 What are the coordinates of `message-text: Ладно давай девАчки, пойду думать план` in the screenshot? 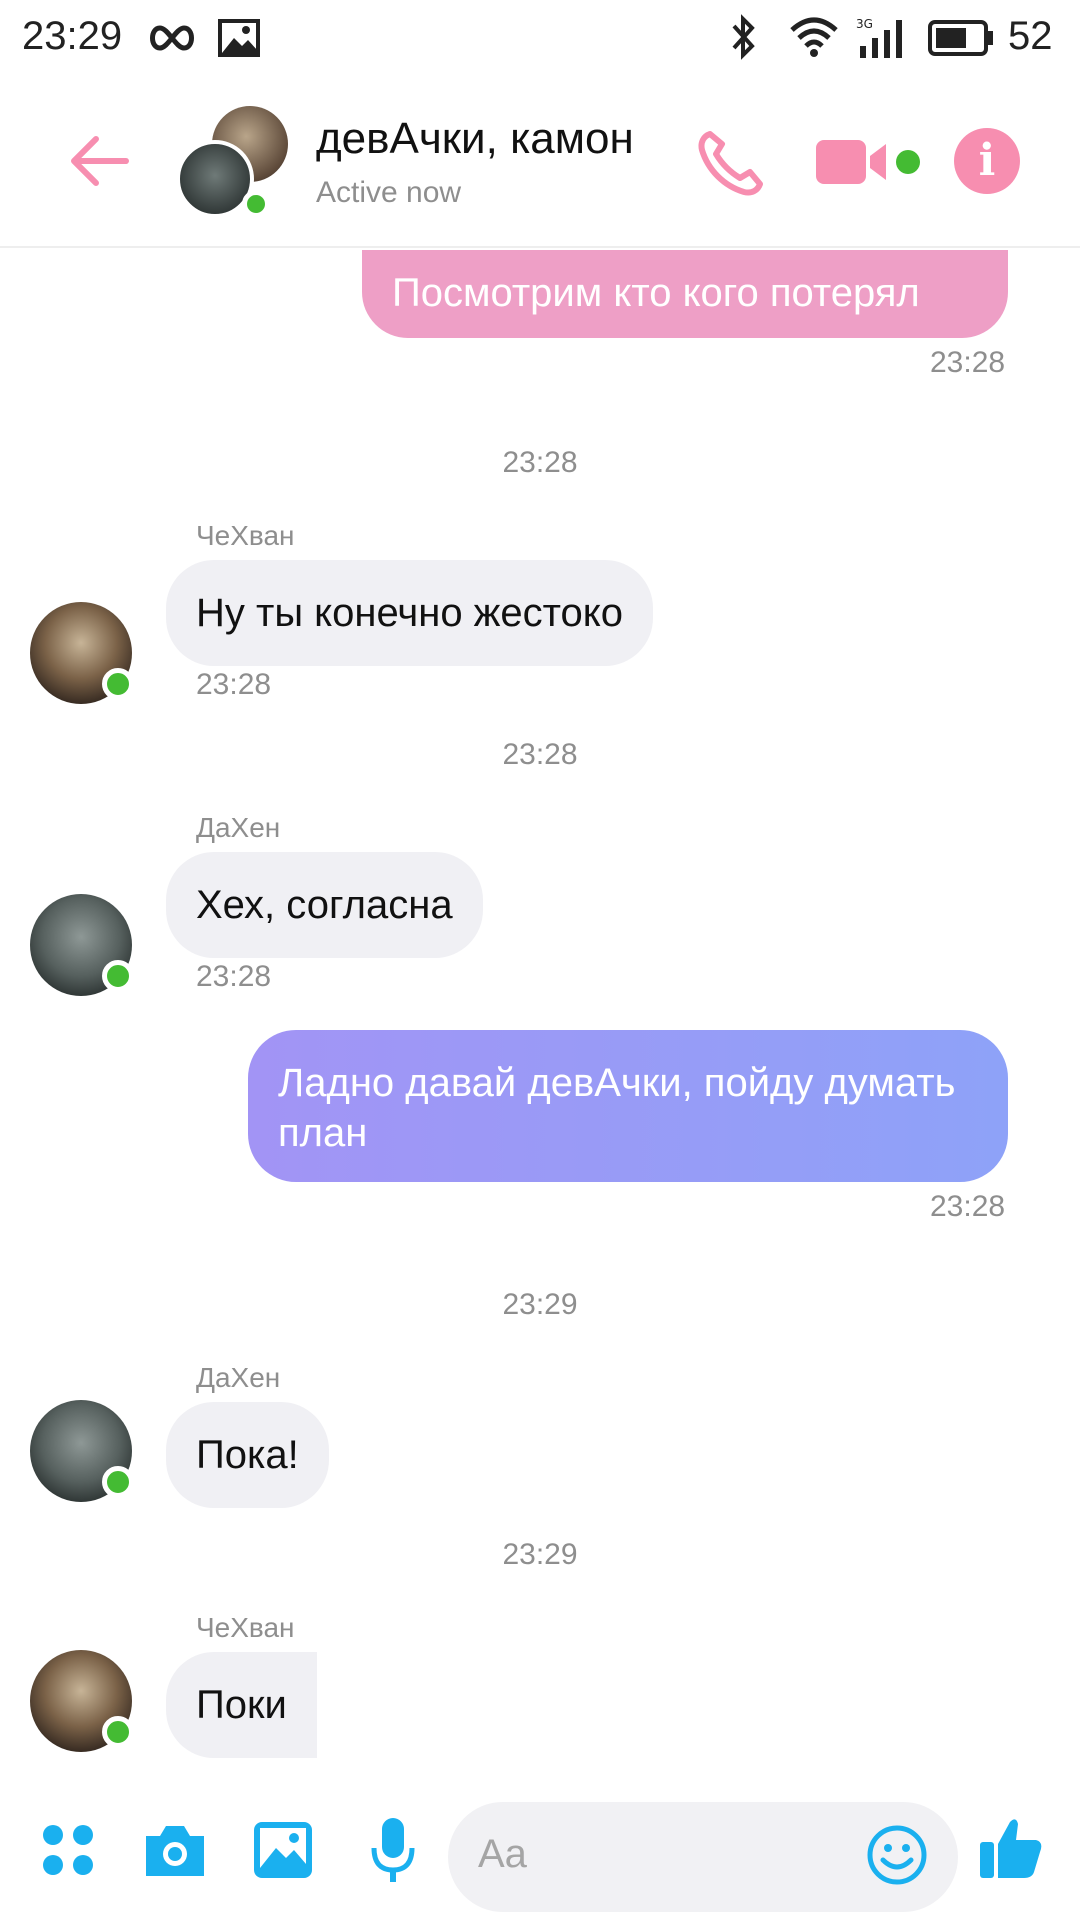 It's located at (617, 1108).